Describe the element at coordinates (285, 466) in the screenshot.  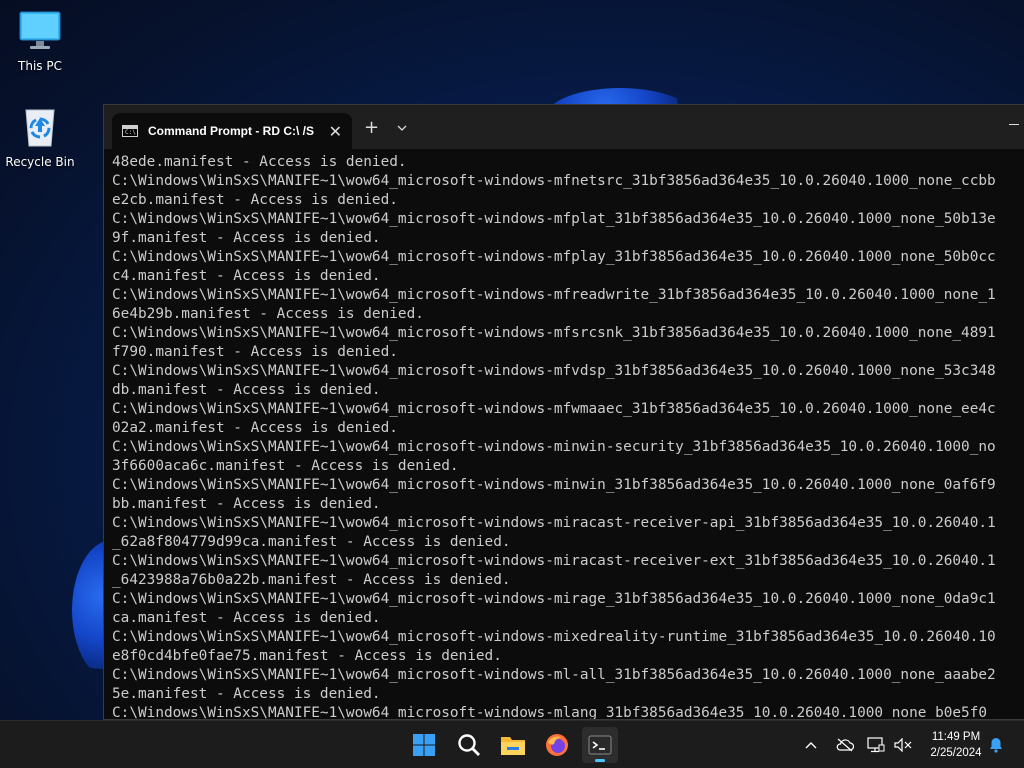
I see `console-line: 3f6600aca6c.manifest - Access is denied.` at that location.